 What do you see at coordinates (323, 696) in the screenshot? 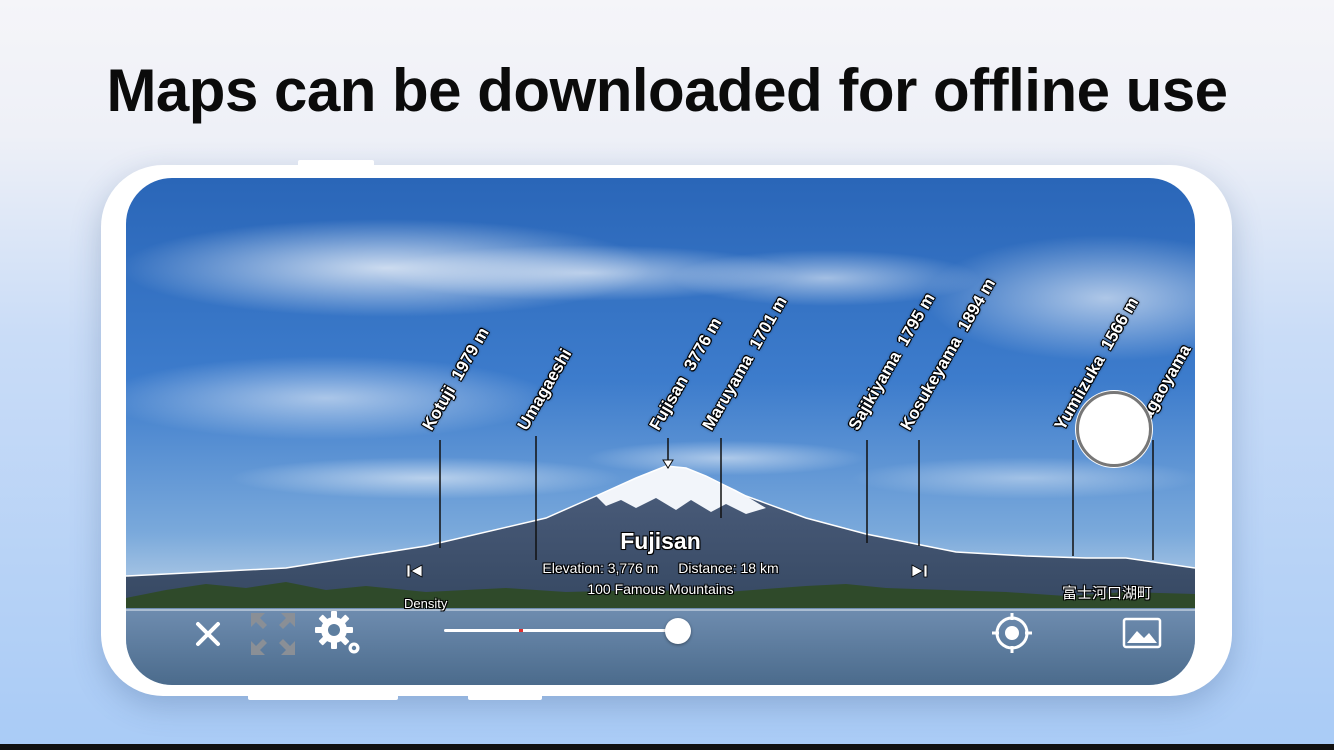
I see `phone-side-button` at bounding box center [323, 696].